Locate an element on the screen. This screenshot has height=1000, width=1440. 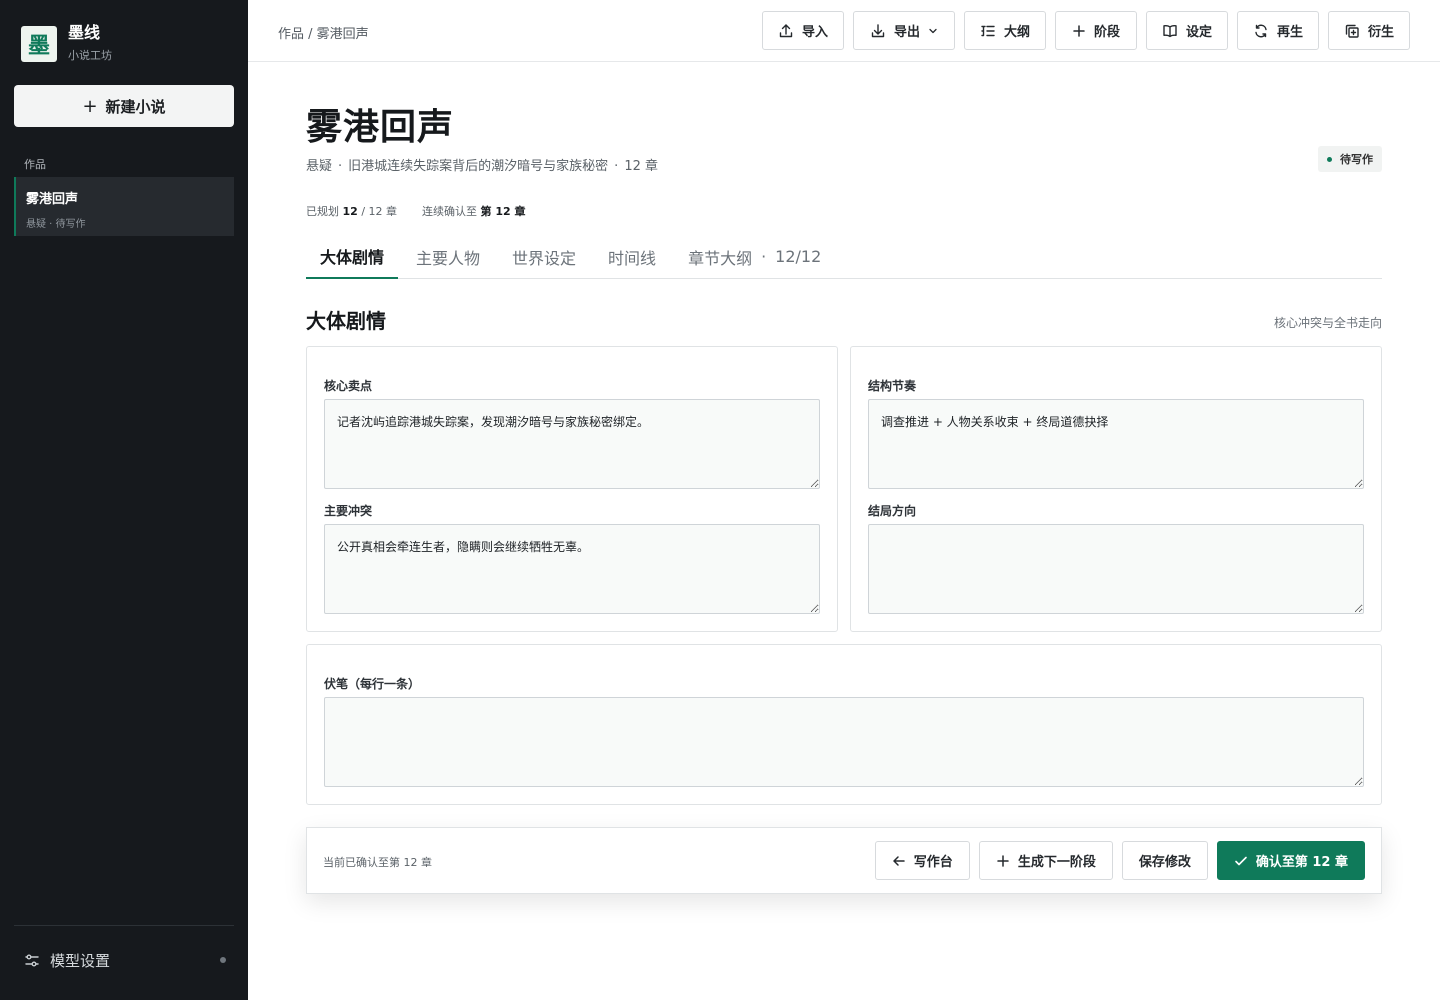
page-title: 雾港回声 is located at coordinates (380, 127).